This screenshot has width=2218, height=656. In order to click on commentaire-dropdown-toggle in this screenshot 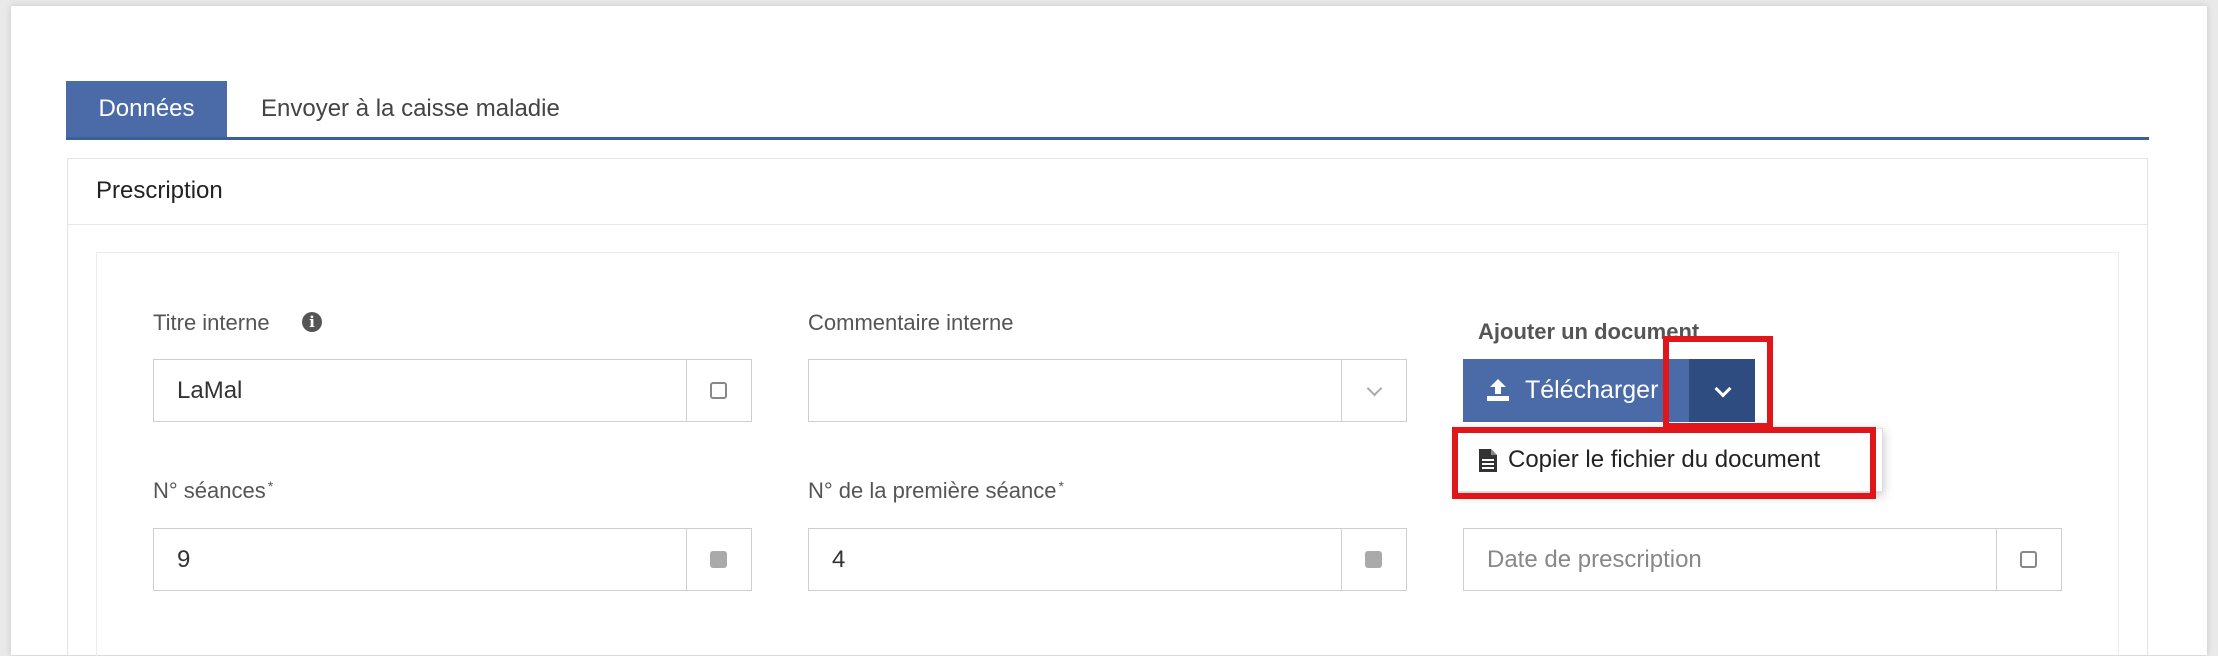, I will do `click(1373, 390)`.